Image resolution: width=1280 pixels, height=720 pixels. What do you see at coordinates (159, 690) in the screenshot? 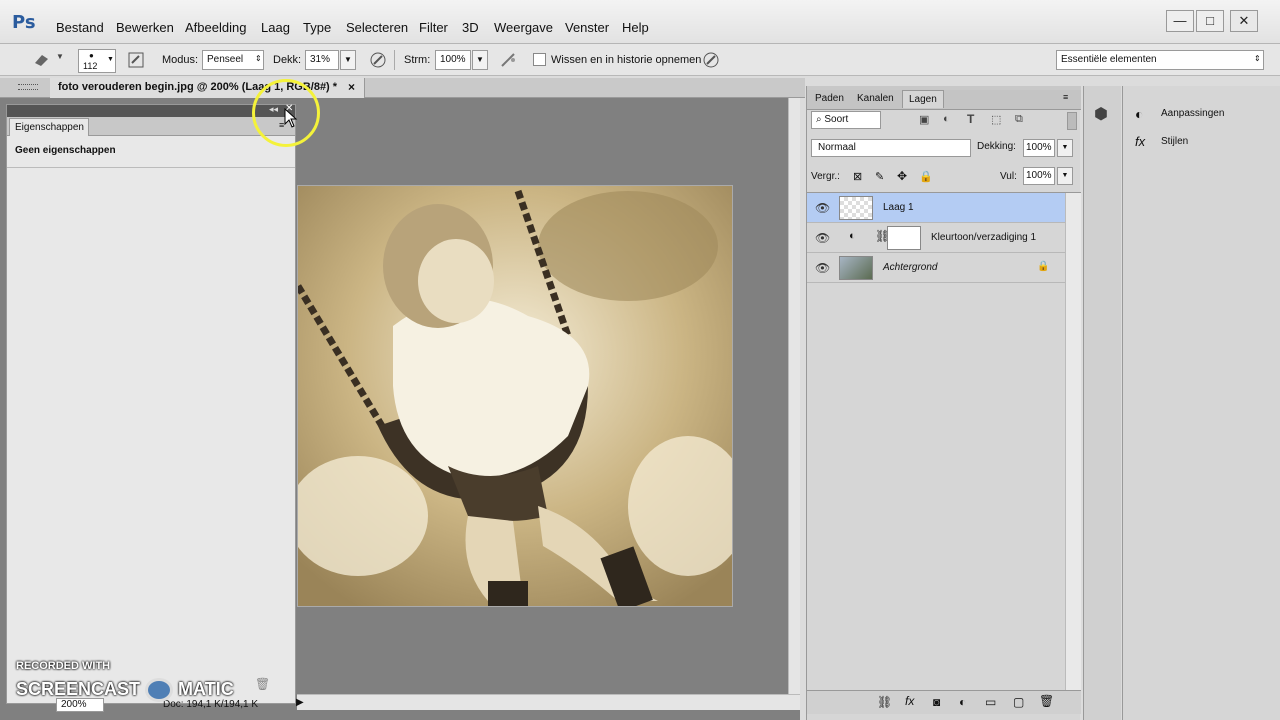
I see `watermark-logo-icon` at bounding box center [159, 690].